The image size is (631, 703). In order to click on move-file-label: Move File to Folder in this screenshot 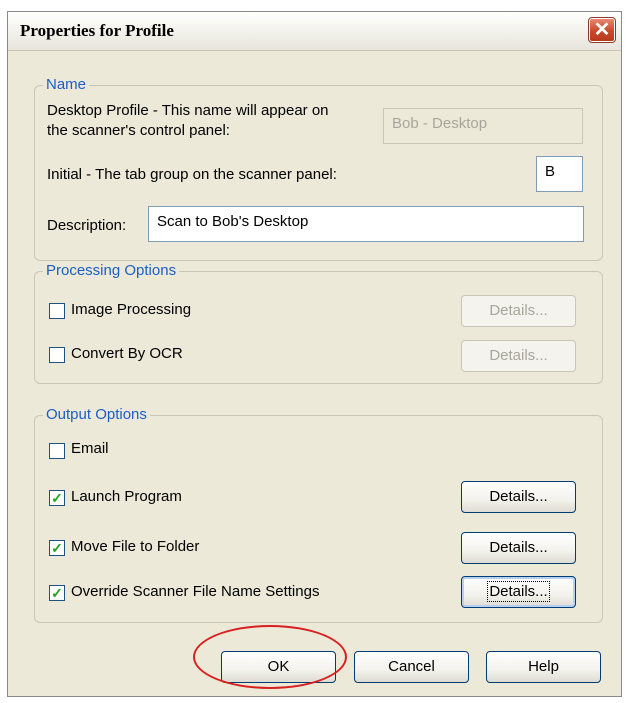, I will do `click(135, 546)`.